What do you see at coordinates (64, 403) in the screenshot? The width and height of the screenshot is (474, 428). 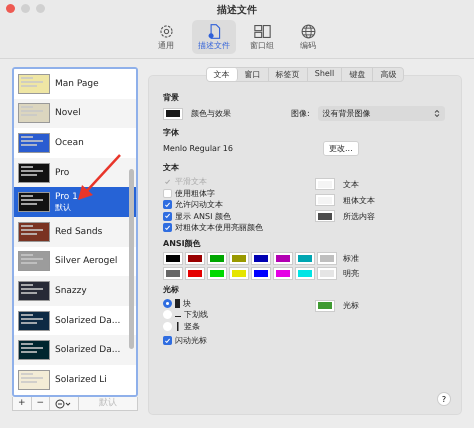 I see `minus-circle-chevron-icon` at bounding box center [64, 403].